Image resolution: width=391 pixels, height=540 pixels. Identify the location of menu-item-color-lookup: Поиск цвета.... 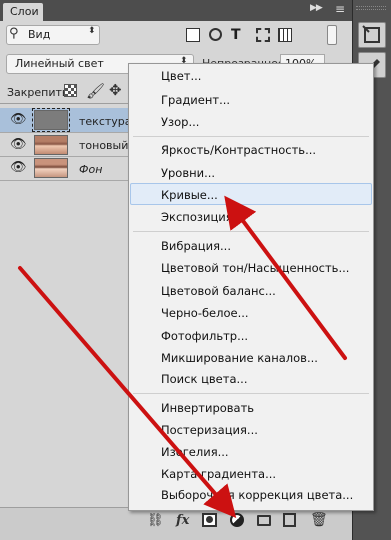
(204, 379).